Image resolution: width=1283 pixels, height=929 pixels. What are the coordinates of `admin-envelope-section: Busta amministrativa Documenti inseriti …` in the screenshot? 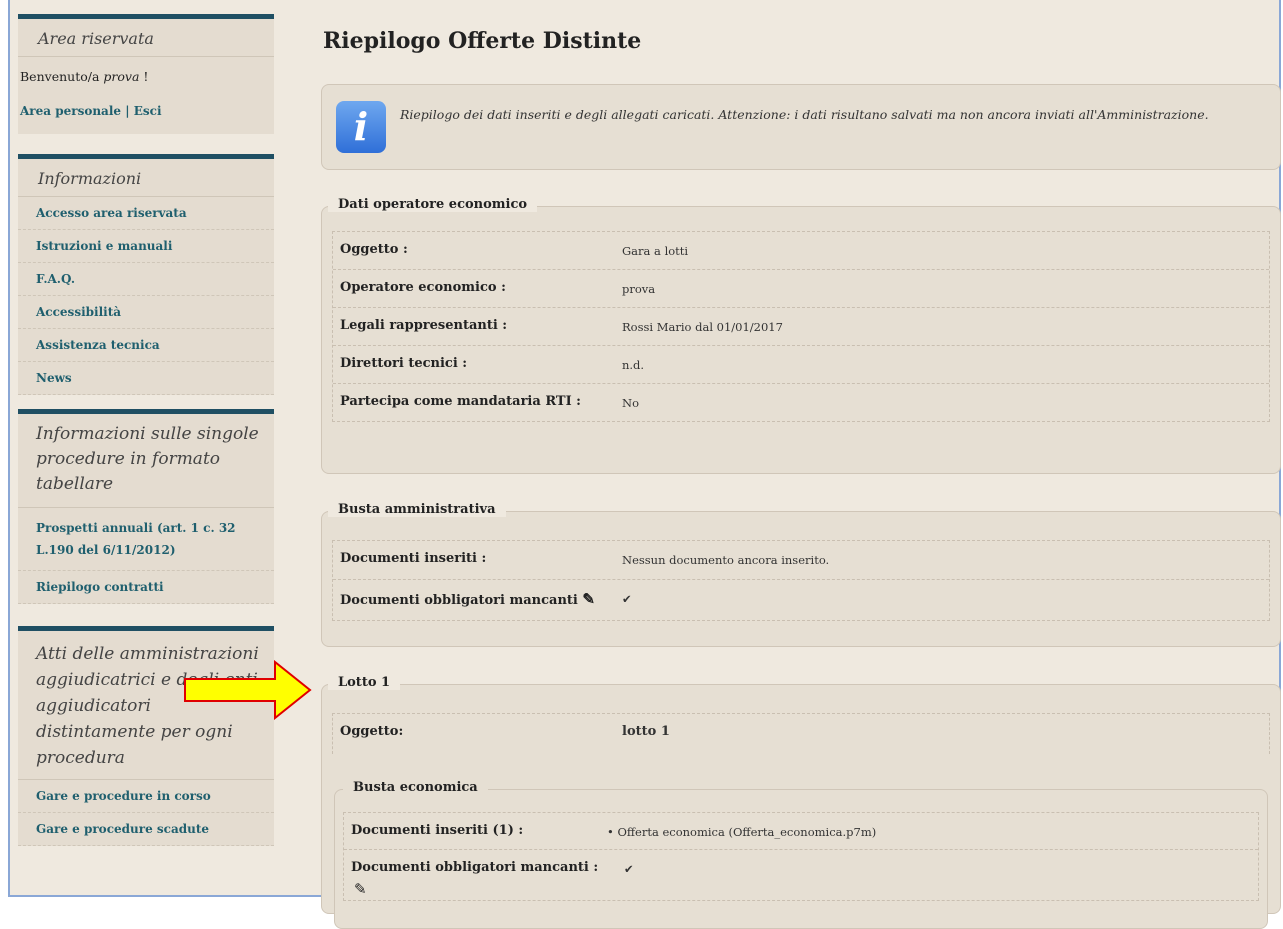 It's located at (801, 574).